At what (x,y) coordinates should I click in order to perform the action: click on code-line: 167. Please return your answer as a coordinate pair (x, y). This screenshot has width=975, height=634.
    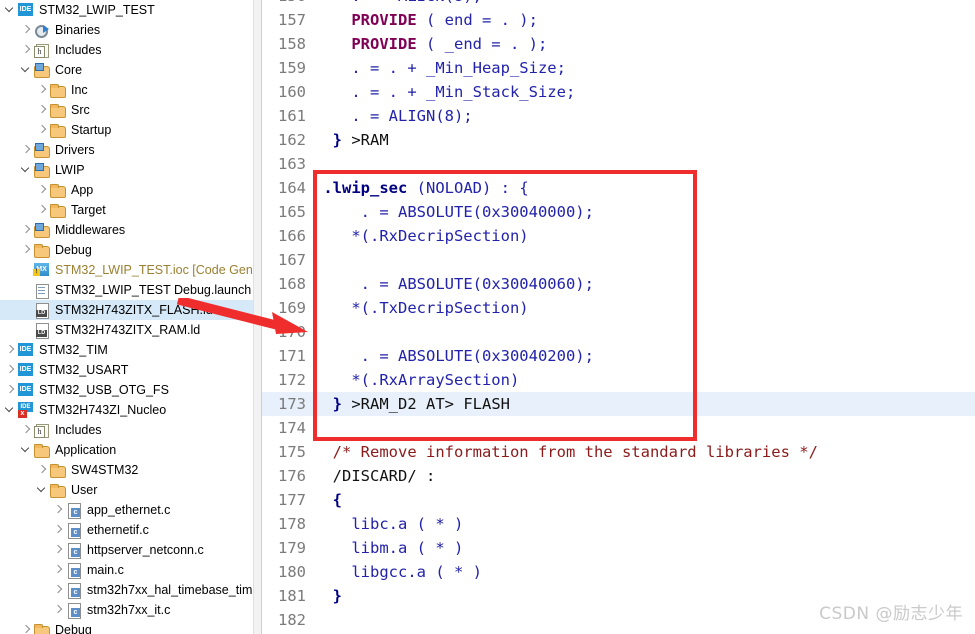
    Looking at the image, I should click on (618, 260).